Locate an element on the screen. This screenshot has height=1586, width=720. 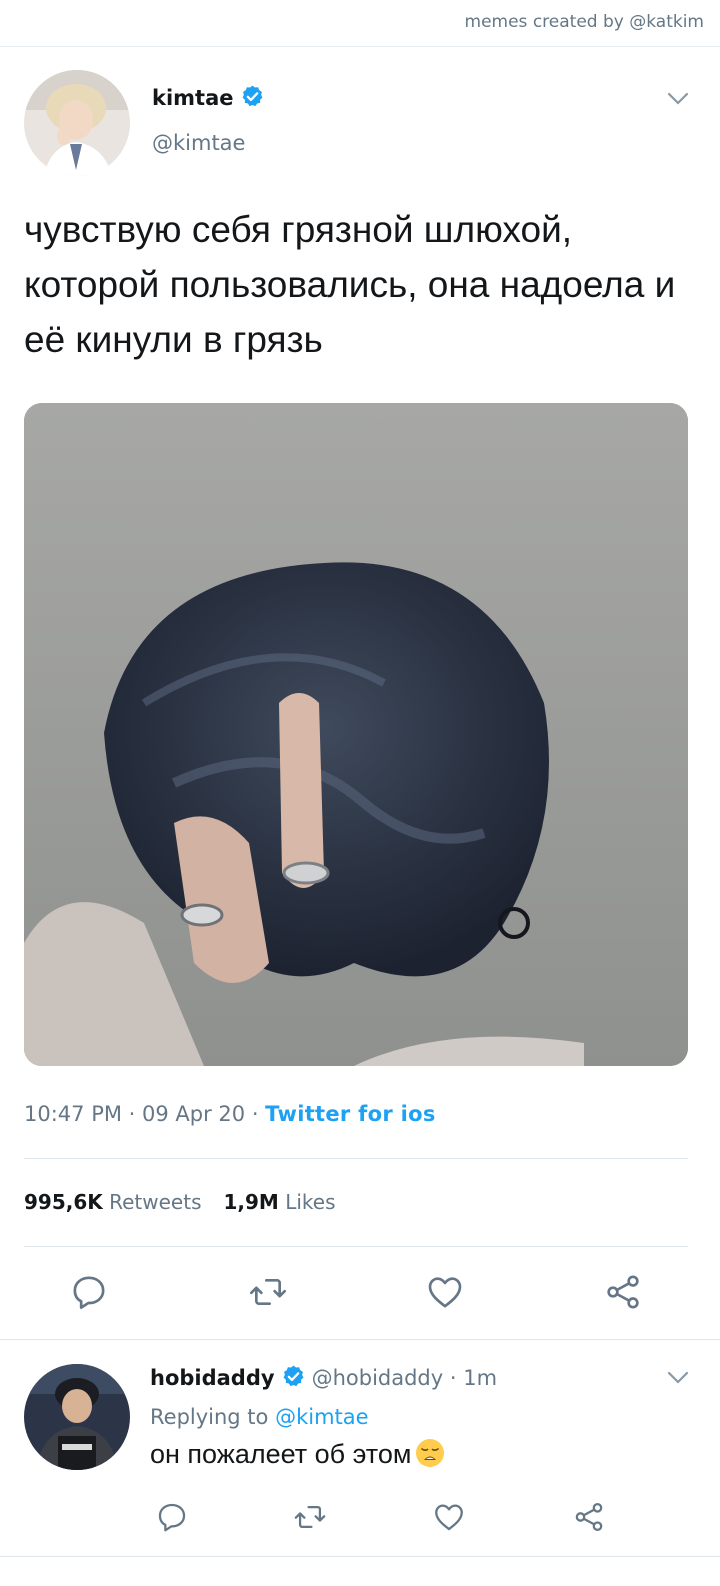
author-handle: @kimtae is located at coordinates (198, 143).